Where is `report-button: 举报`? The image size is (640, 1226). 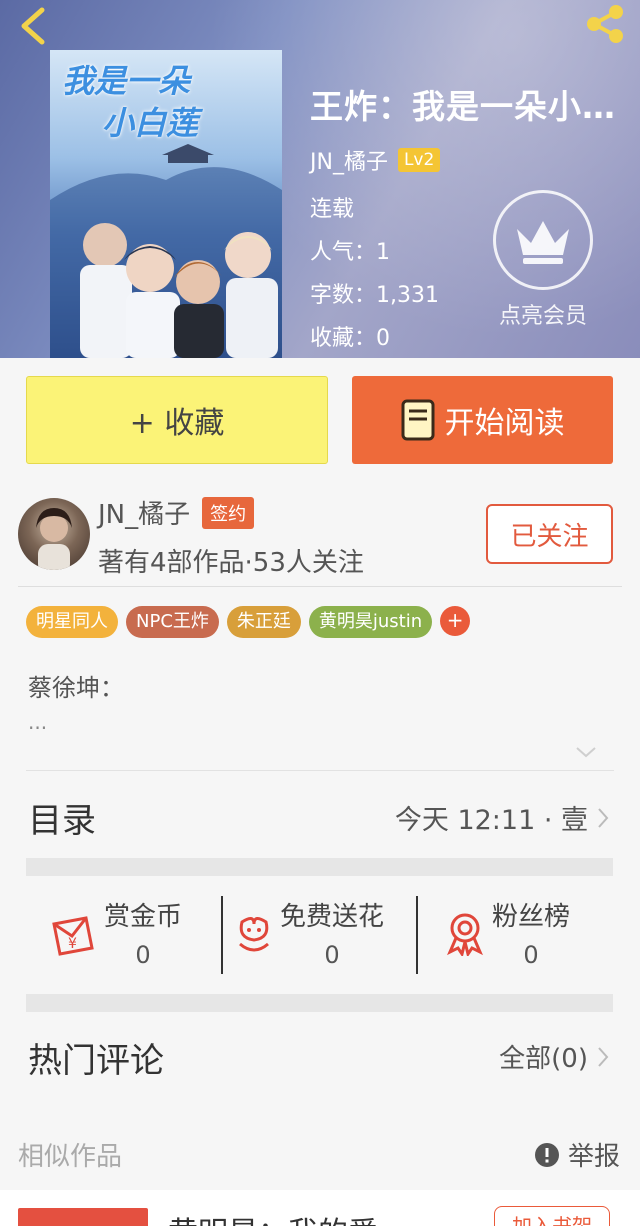
report-button: 举报 is located at coordinates (577, 1154).